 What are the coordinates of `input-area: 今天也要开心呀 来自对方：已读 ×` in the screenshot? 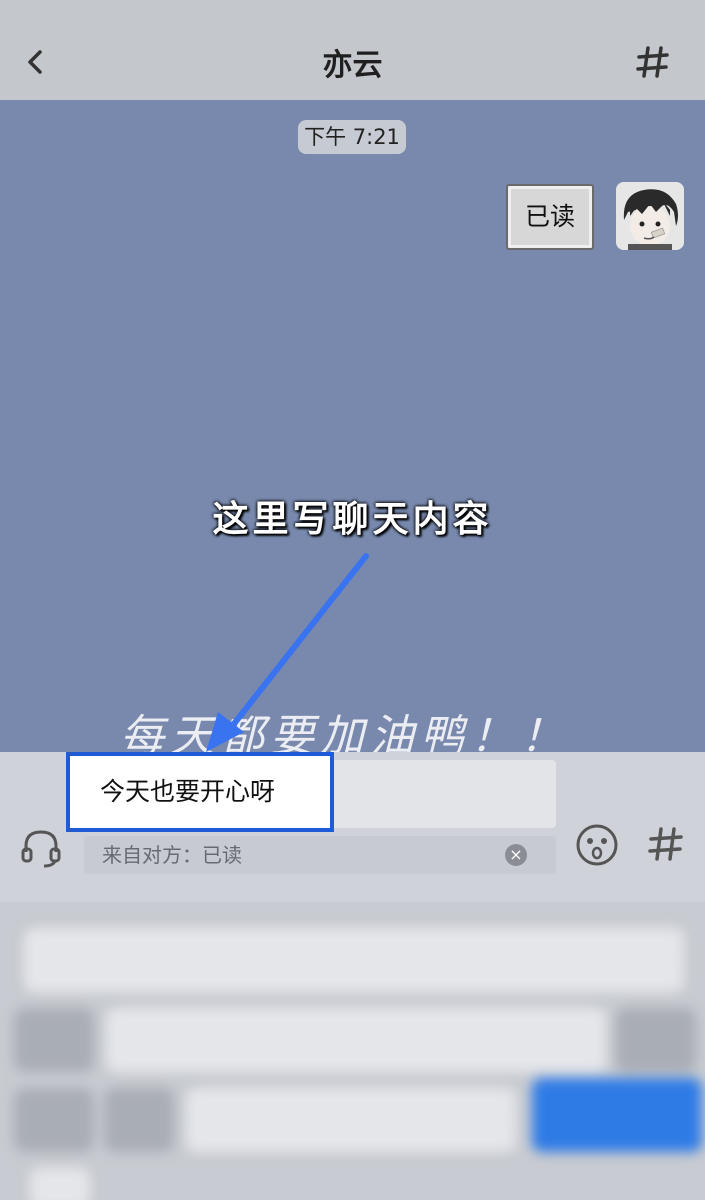 It's located at (352, 827).